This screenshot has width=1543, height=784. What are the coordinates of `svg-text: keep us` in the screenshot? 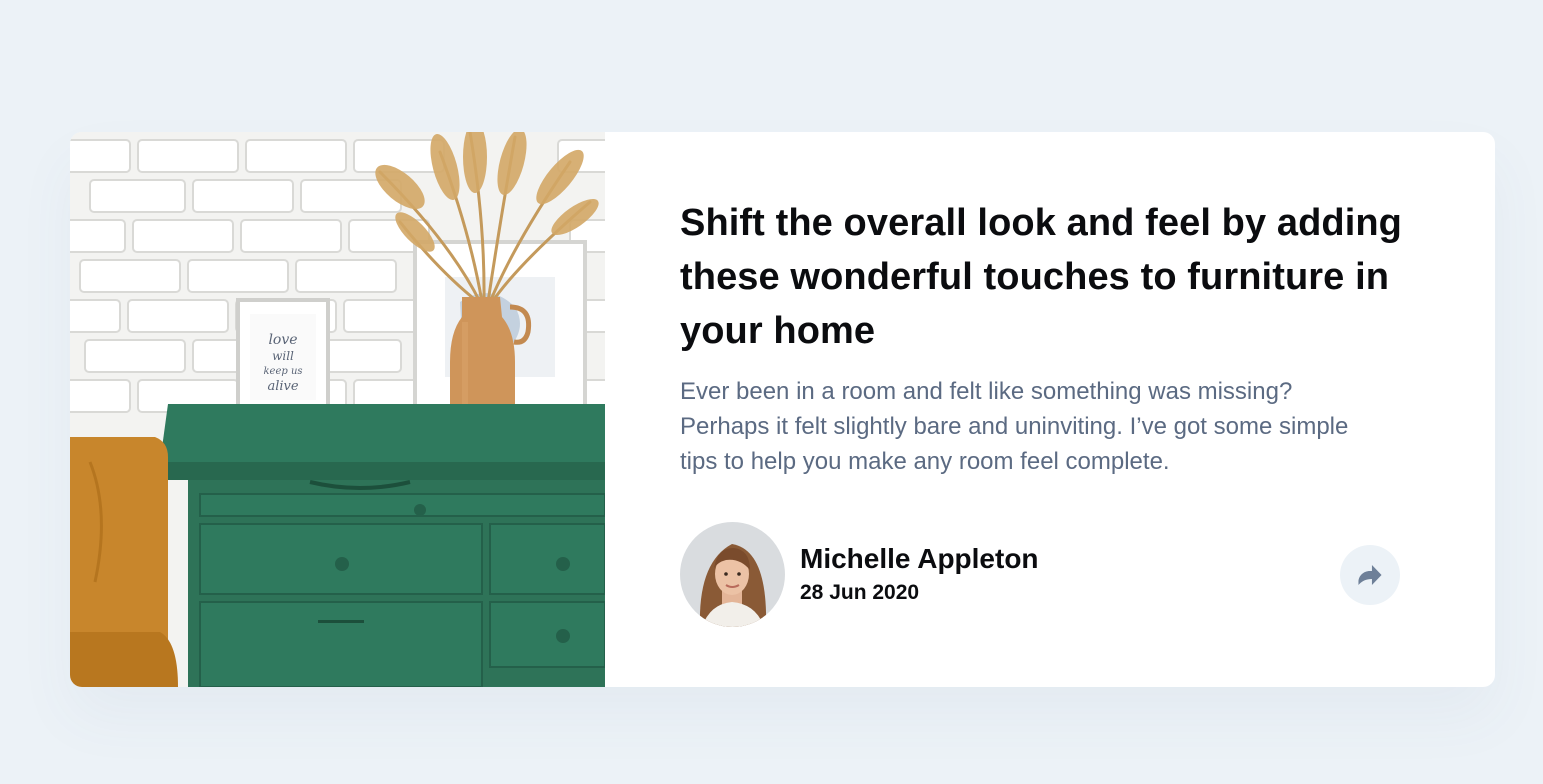 It's located at (282, 371).